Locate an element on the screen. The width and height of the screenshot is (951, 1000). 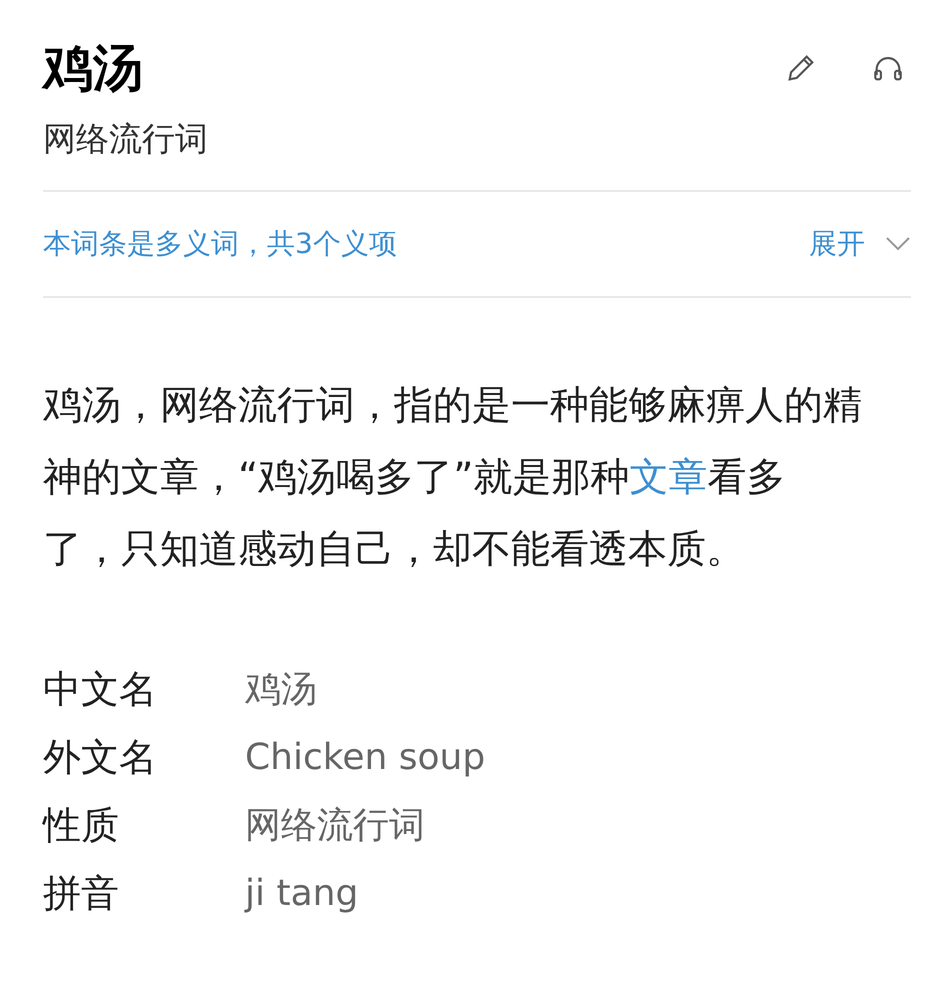
info-value: Chicken soup is located at coordinates (365, 758).